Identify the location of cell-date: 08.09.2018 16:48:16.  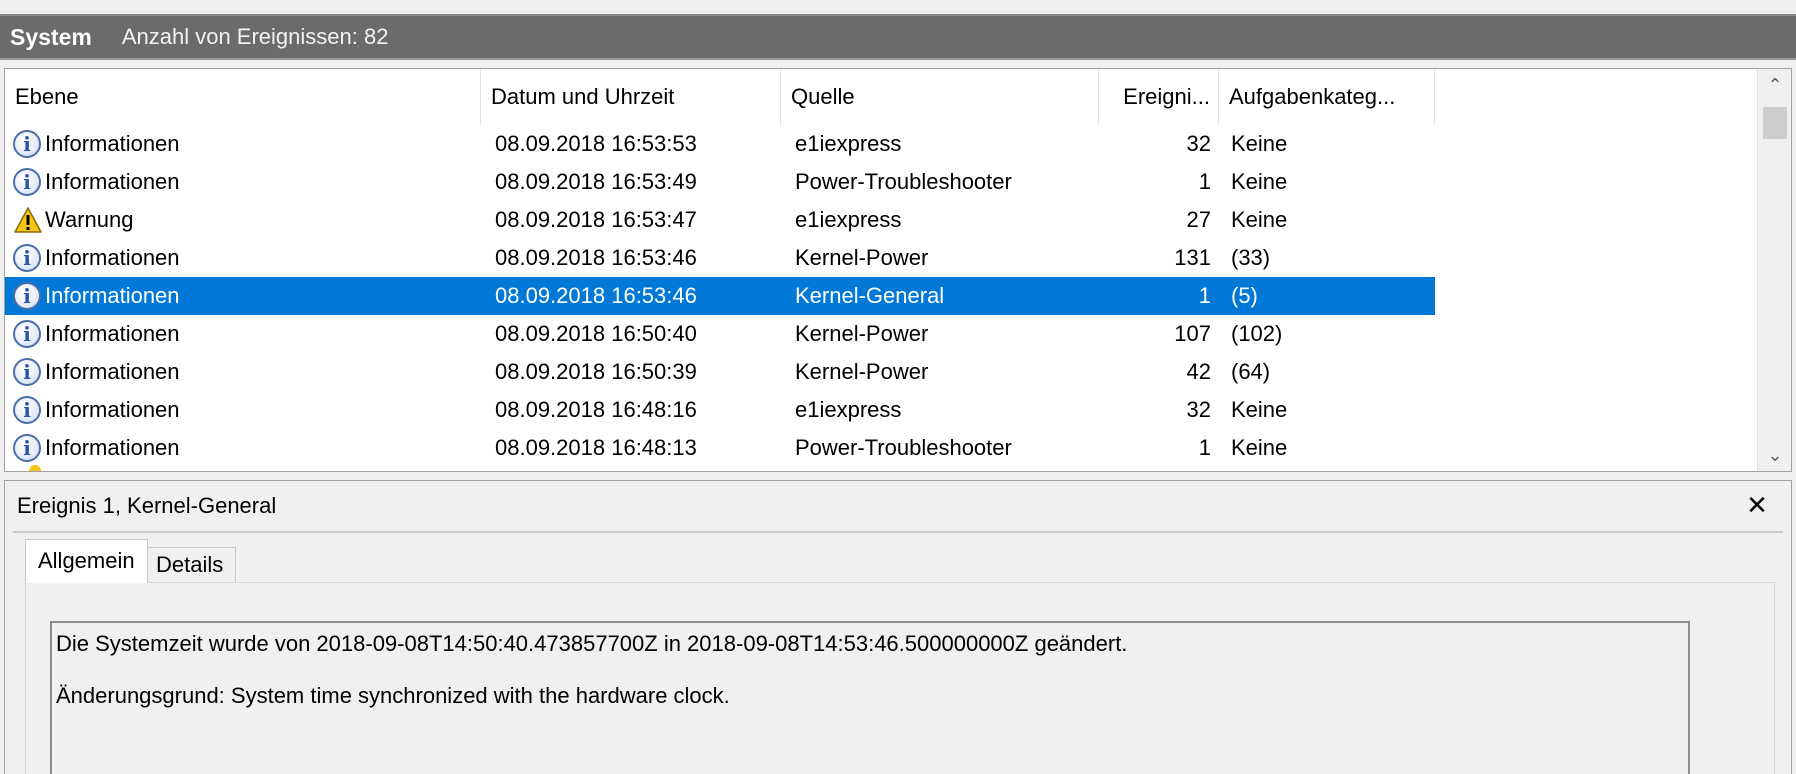
(596, 409).